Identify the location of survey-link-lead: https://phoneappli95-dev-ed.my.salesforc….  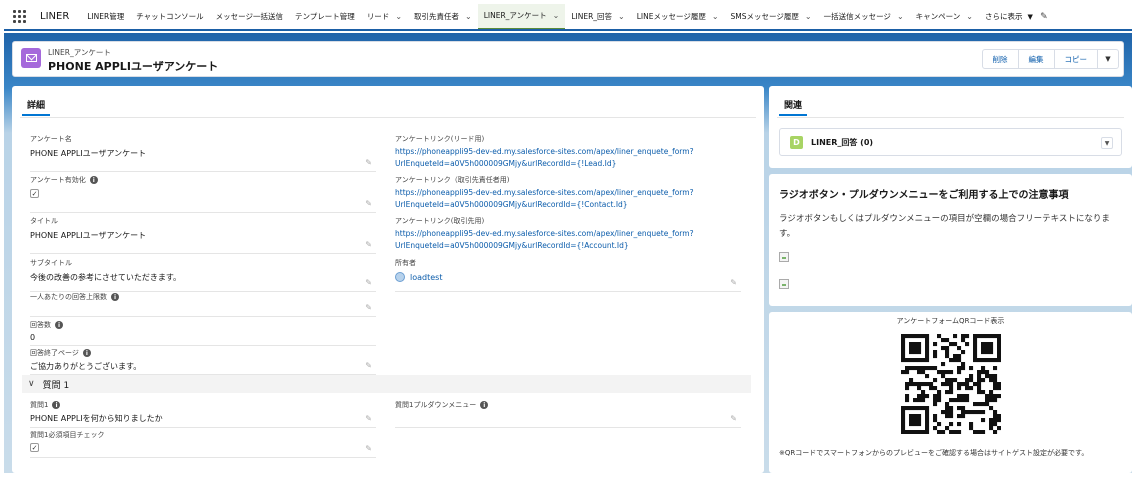
(568, 158).